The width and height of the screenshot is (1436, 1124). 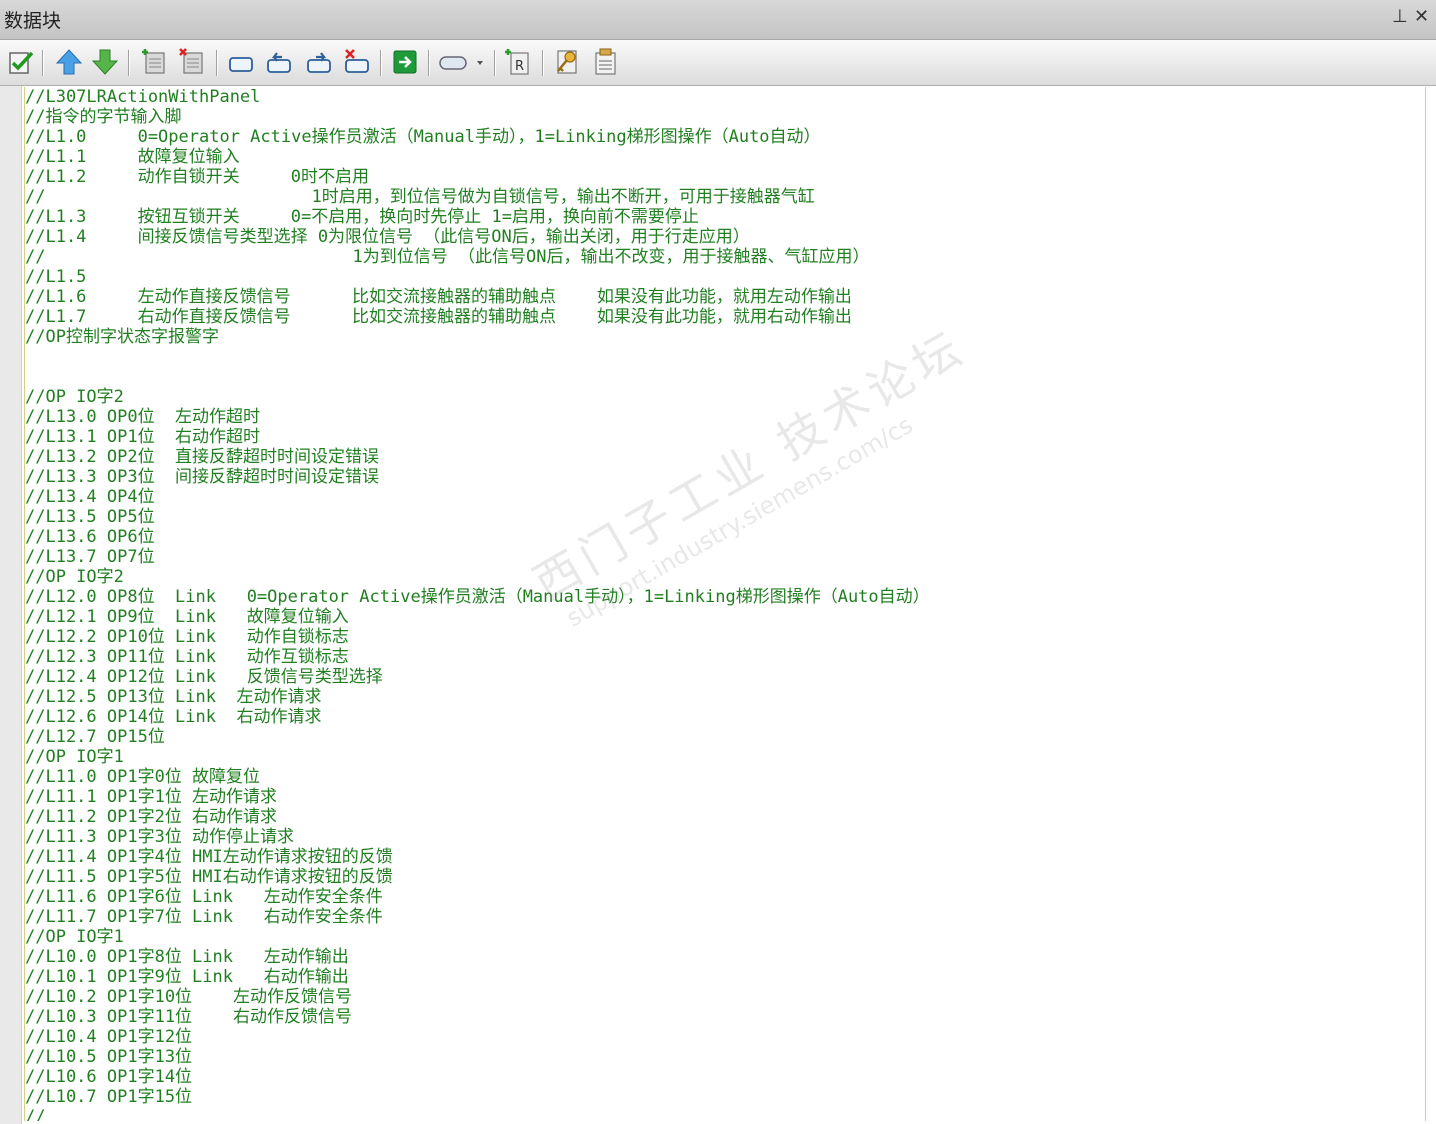 I want to click on properties-icon, so click(x=605, y=62).